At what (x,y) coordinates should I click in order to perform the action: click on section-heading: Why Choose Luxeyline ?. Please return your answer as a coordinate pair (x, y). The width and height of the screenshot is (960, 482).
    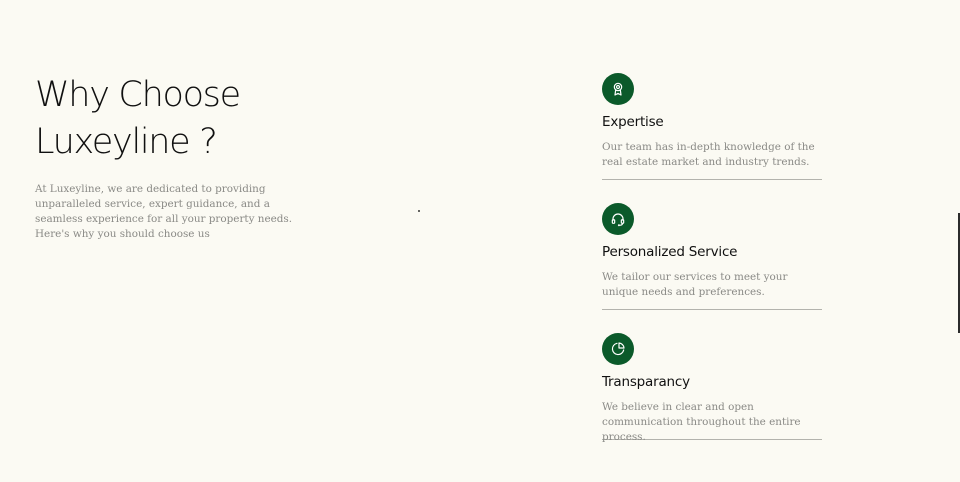
    Looking at the image, I should click on (185, 119).